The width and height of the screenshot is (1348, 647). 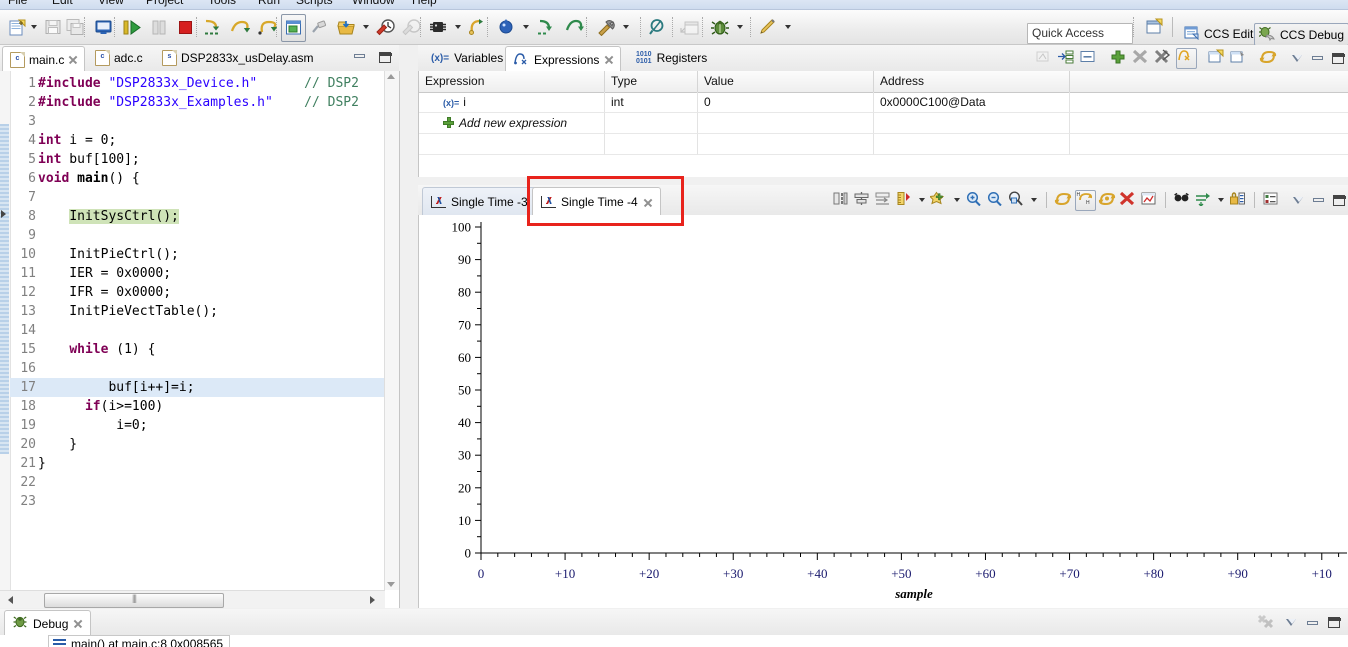 I want to click on debug-bug-icon, so click(x=720, y=27).